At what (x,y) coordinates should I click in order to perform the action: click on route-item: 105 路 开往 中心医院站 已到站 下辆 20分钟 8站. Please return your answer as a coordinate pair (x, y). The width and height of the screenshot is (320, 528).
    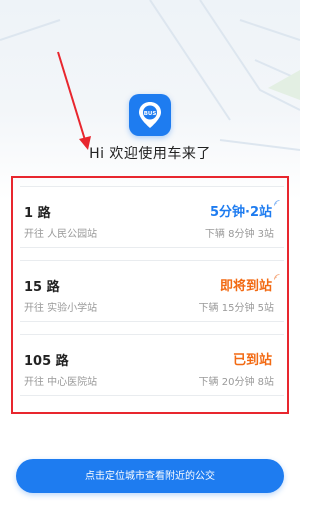
    Looking at the image, I should click on (152, 365).